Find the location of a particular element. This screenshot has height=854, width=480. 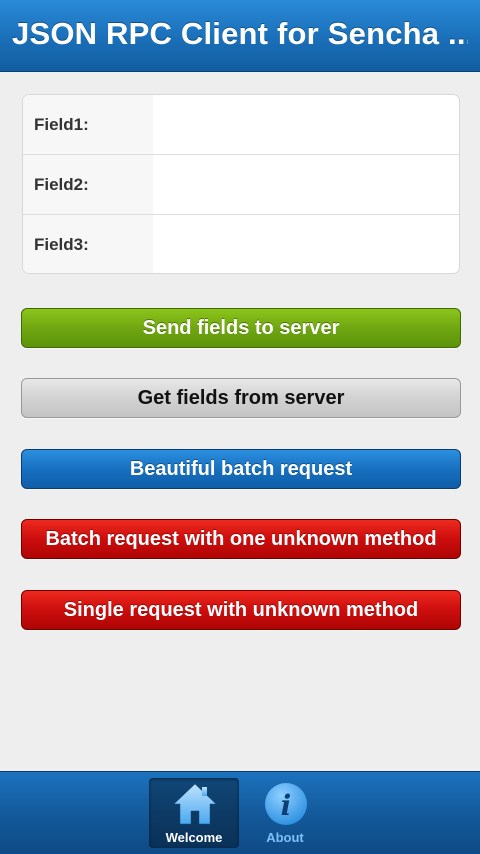

field-row-2: Field2: is located at coordinates (241, 185).